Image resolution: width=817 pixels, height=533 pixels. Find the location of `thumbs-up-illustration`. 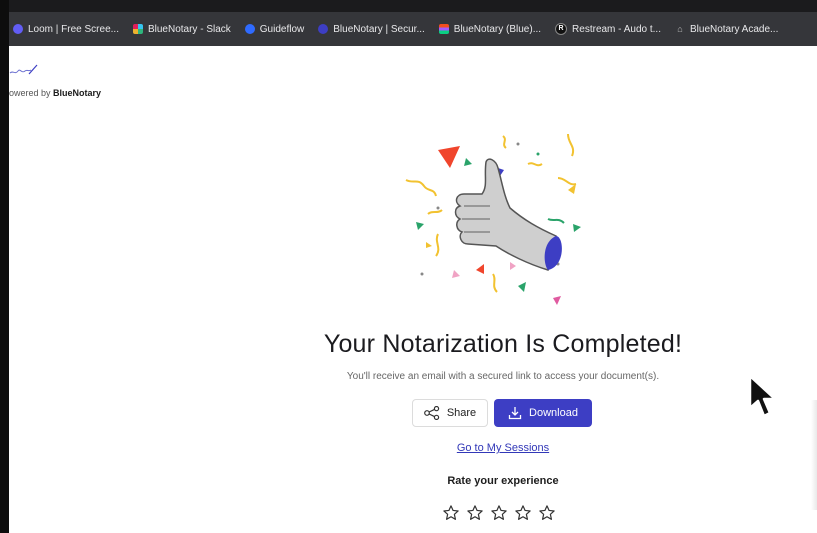

thumbs-up-illustration is located at coordinates (503, 219).